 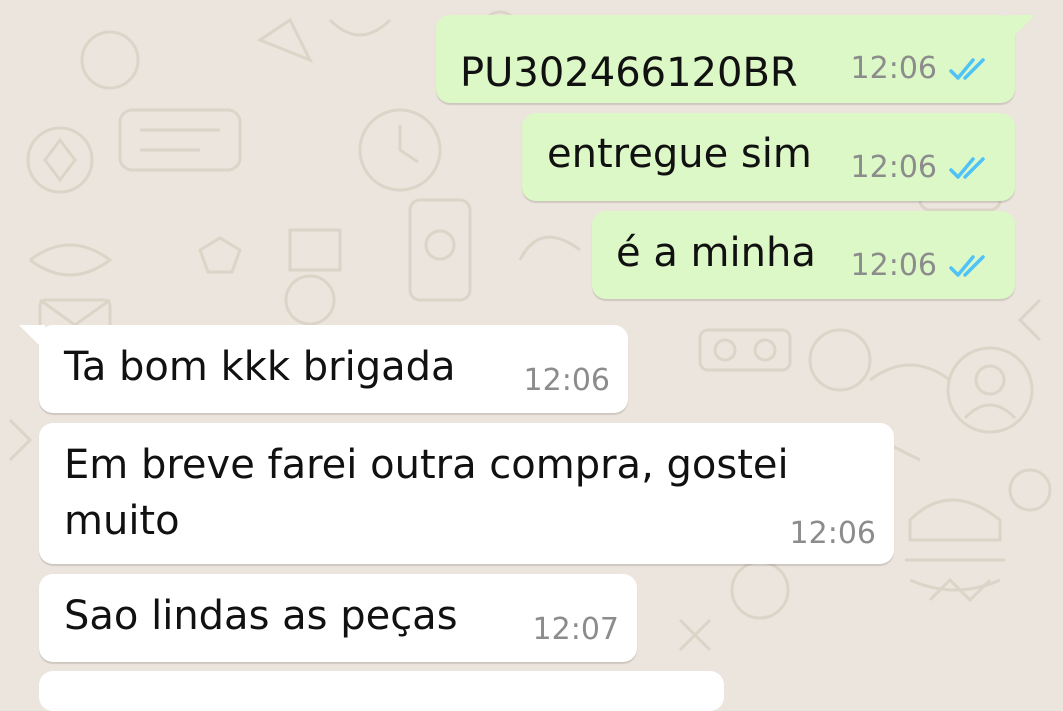 I want to click on message-outgoing: PU302466120BR 12:06, so click(x=735, y=59).